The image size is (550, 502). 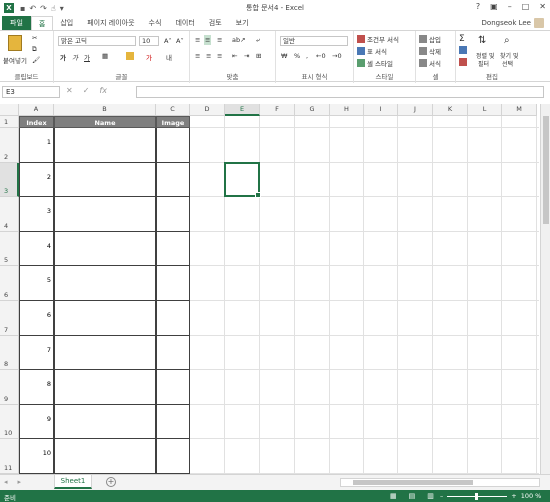 I want to click on normal-view-icon: ▦, so click(x=393, y=496).